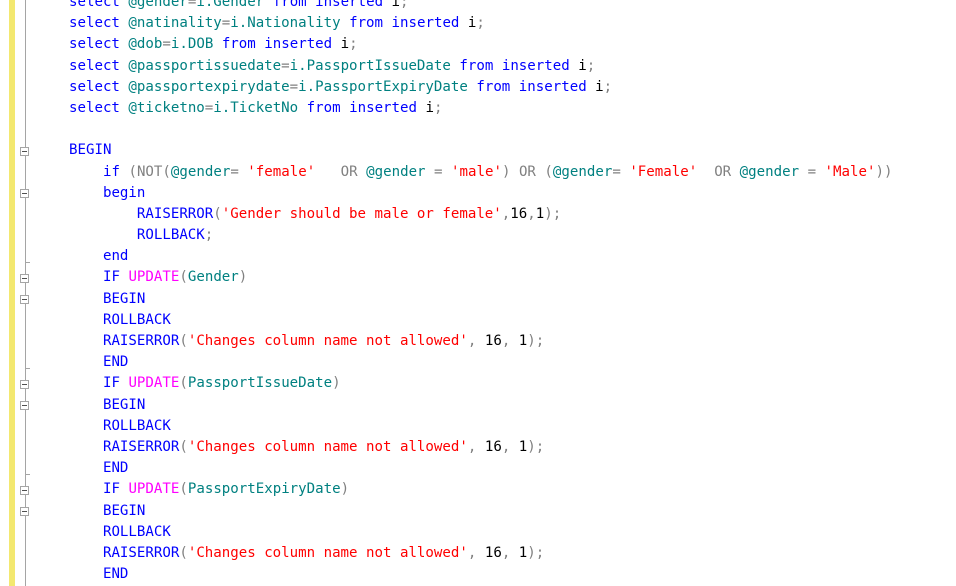 Image resolution: width=956 pixels, height=586 pixels. I want to click on code-token: @natinality, so click(175, 23).